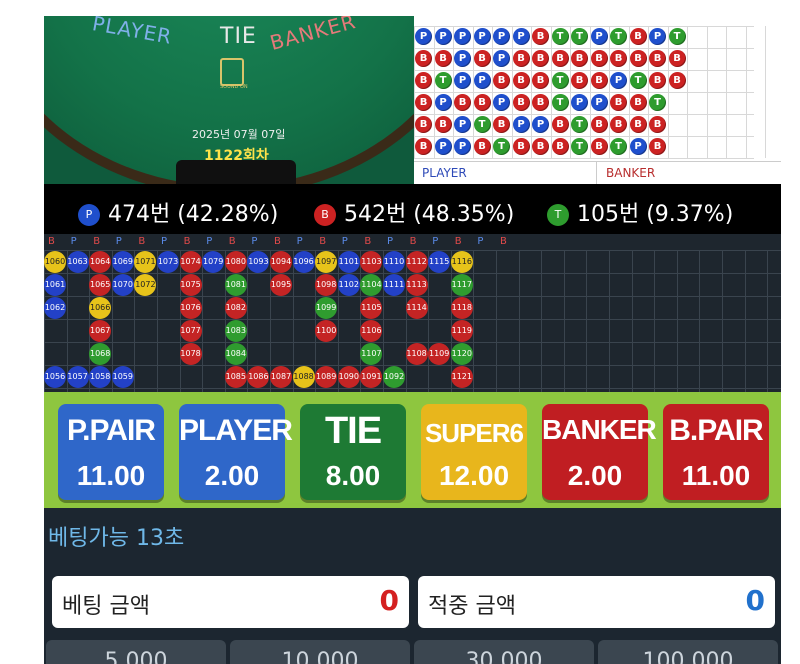 Image resolution: width=800 pixels, height=664 pixels. I want to click on big-road-cell: 1110, so click(394, 262).